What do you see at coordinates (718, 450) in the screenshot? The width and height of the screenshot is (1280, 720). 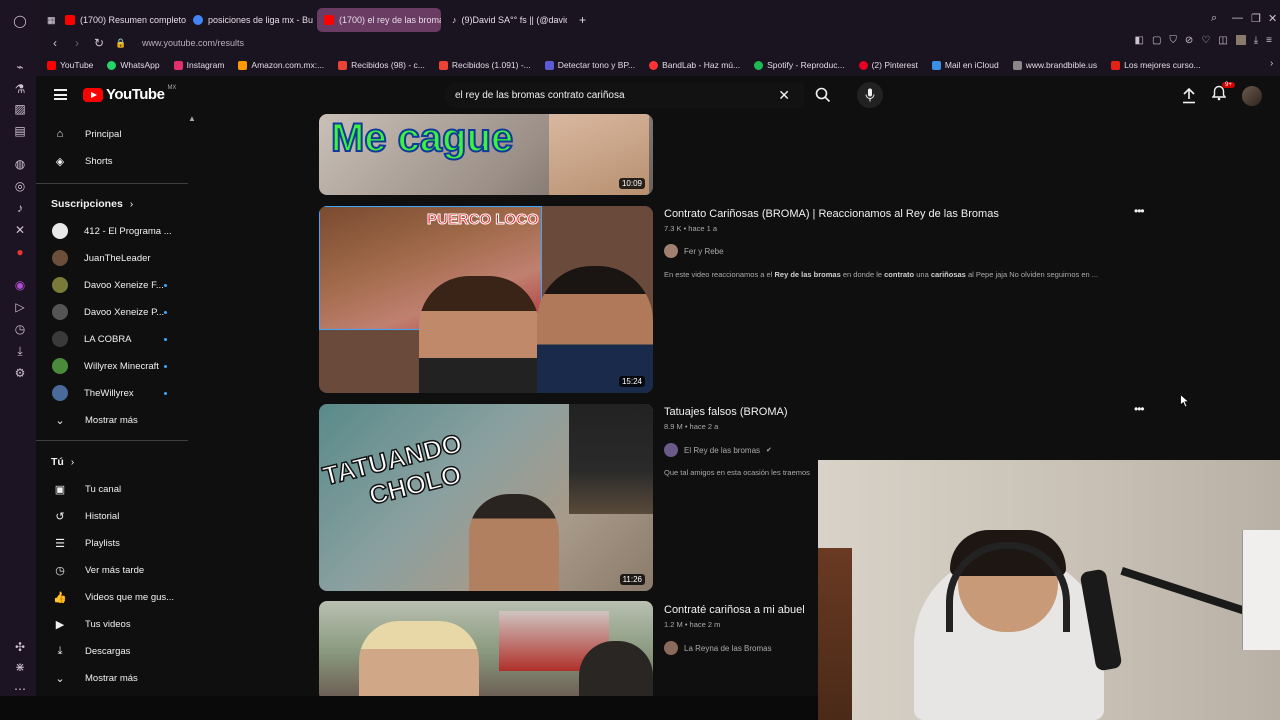 I see `channel-link: El Rey de las bromas ✔` at bounding box center [718, 450].